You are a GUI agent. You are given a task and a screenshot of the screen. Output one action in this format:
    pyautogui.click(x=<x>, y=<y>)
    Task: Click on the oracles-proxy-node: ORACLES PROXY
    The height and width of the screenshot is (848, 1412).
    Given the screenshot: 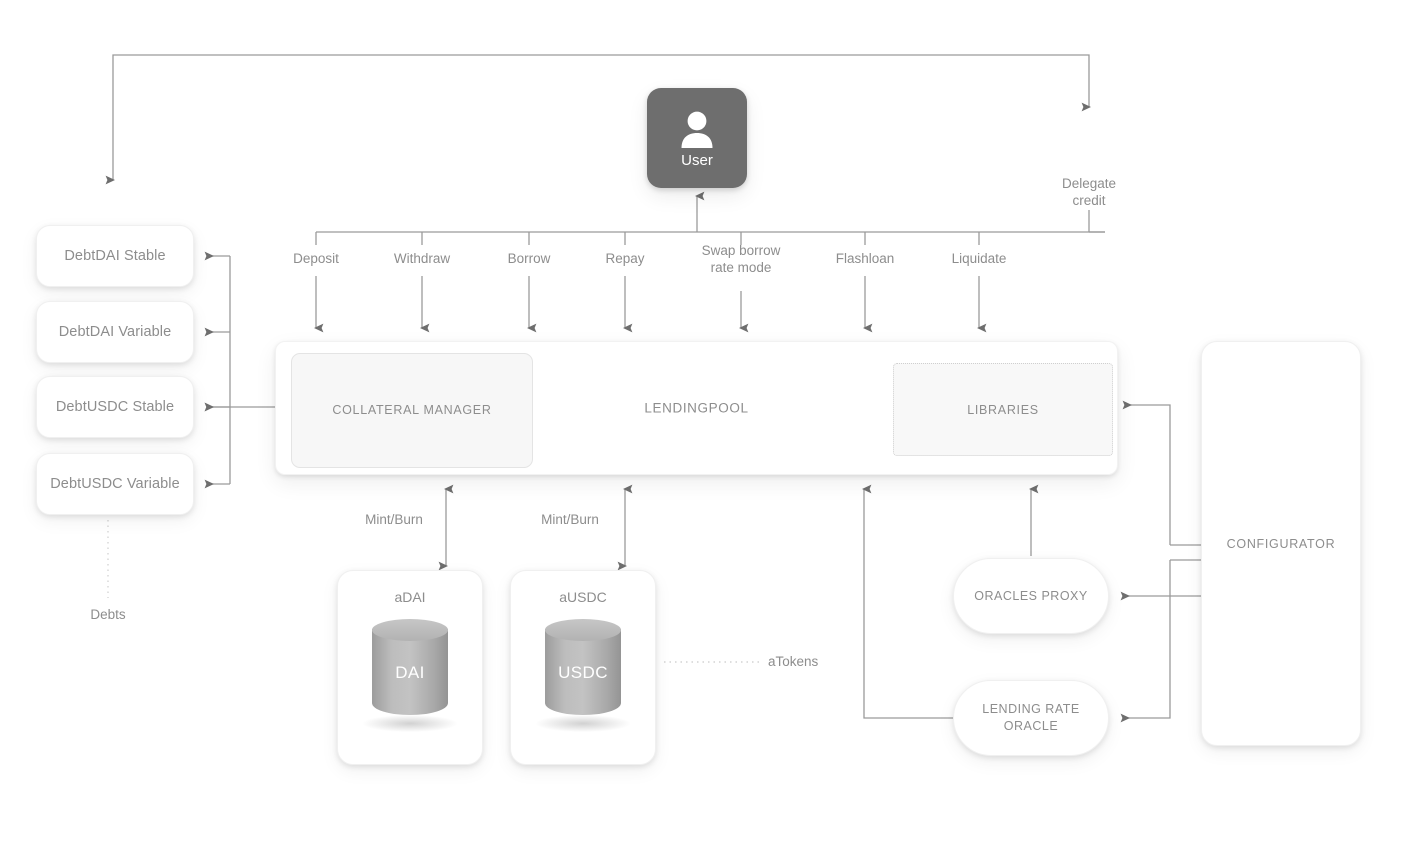 What is the action you would take?
    pyautogui.click(x=1031, y=596)
    